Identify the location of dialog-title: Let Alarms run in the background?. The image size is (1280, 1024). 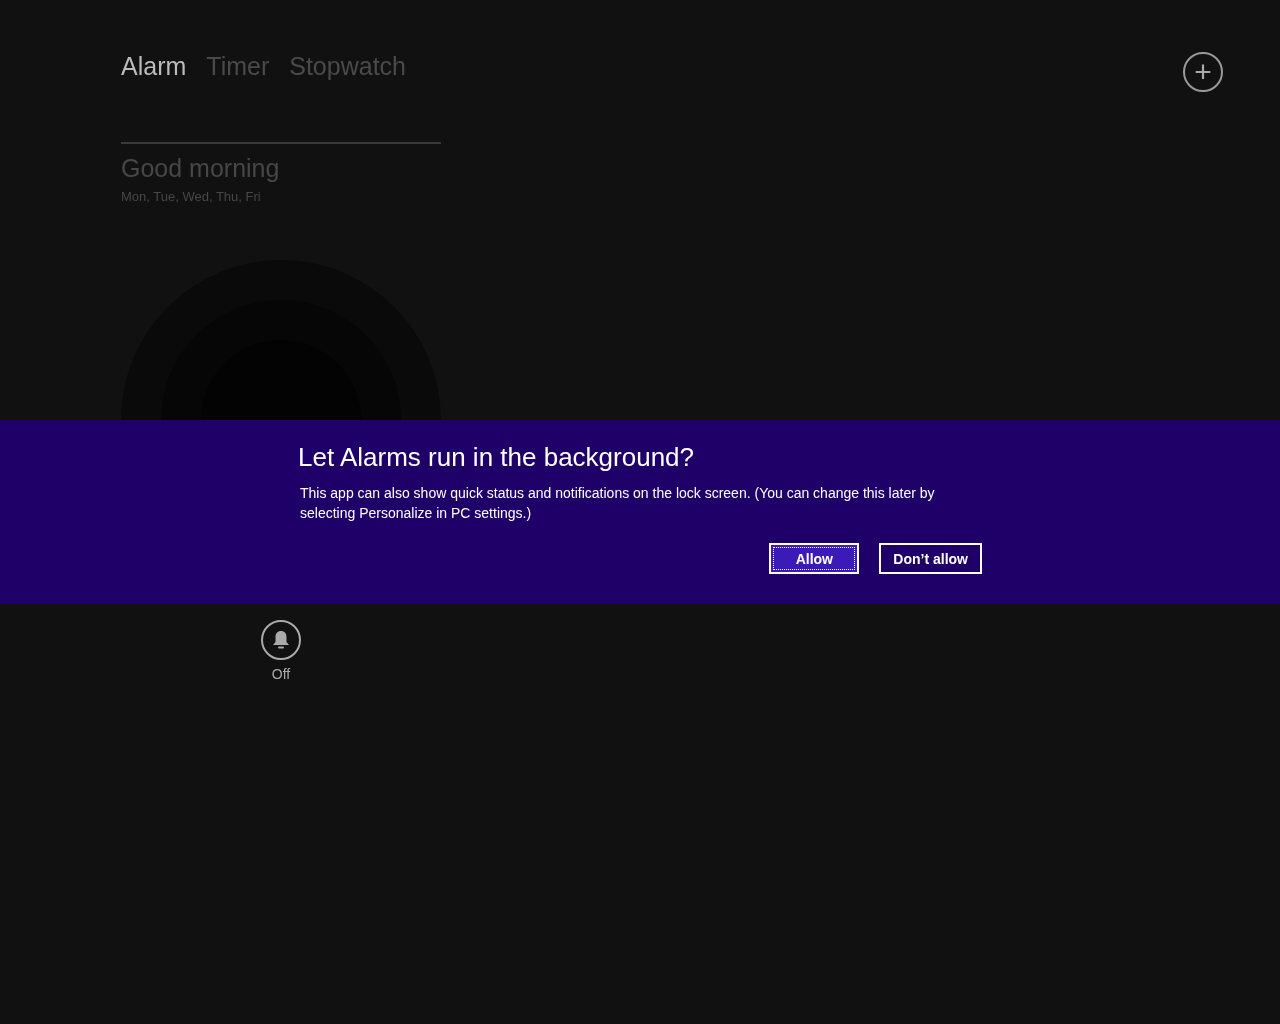
(497, 457).